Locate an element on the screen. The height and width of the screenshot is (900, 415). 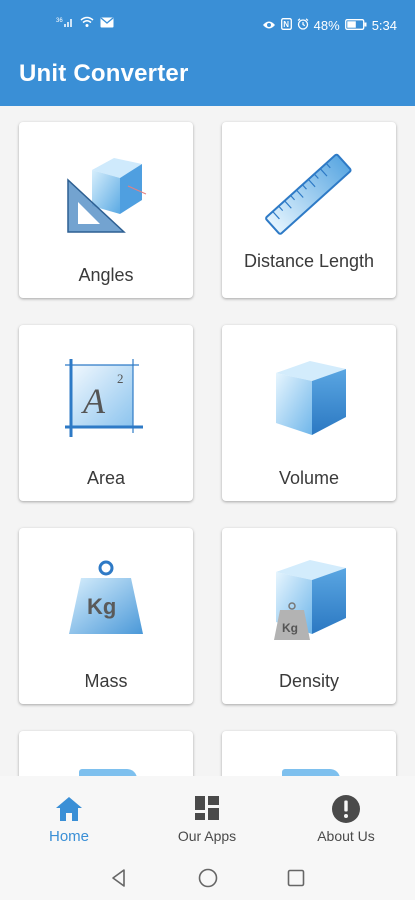
svg-text: 36 is located at coordinates (59, 21).